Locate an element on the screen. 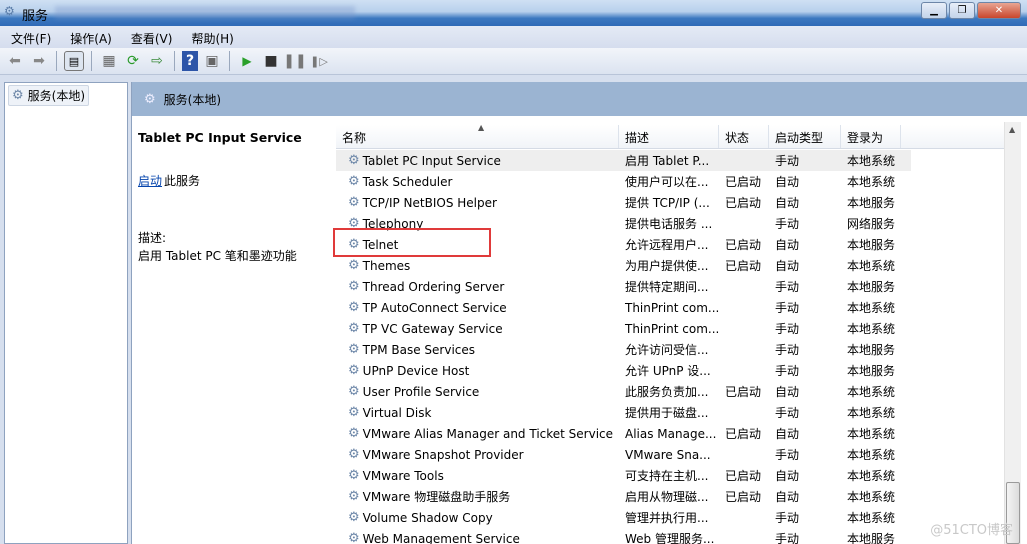  properties-icon: ▦ is located at coordinates (109, 61).